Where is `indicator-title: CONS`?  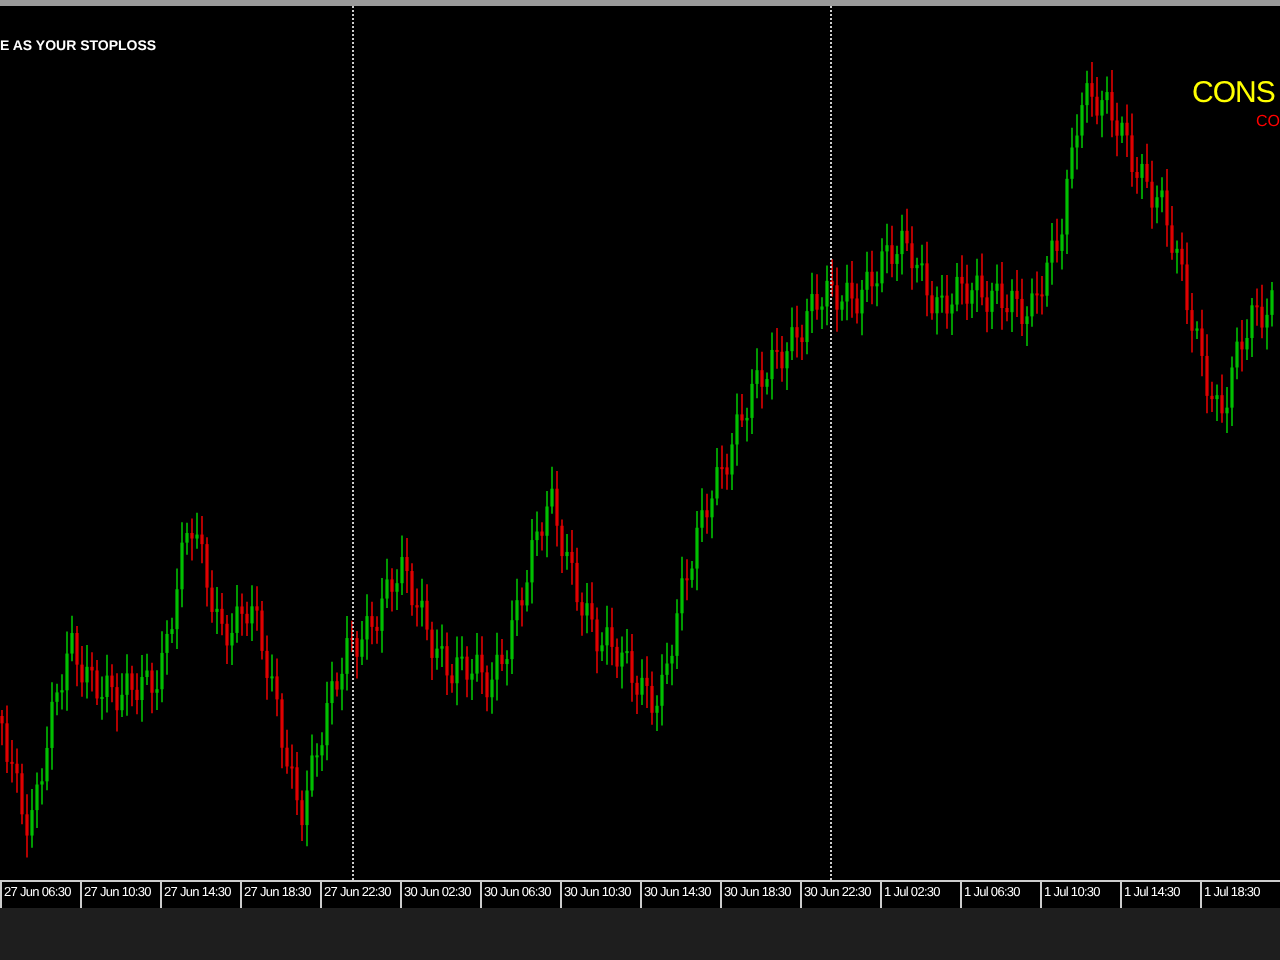
indicator-title: CONS is located at coordinates (1233, 93).